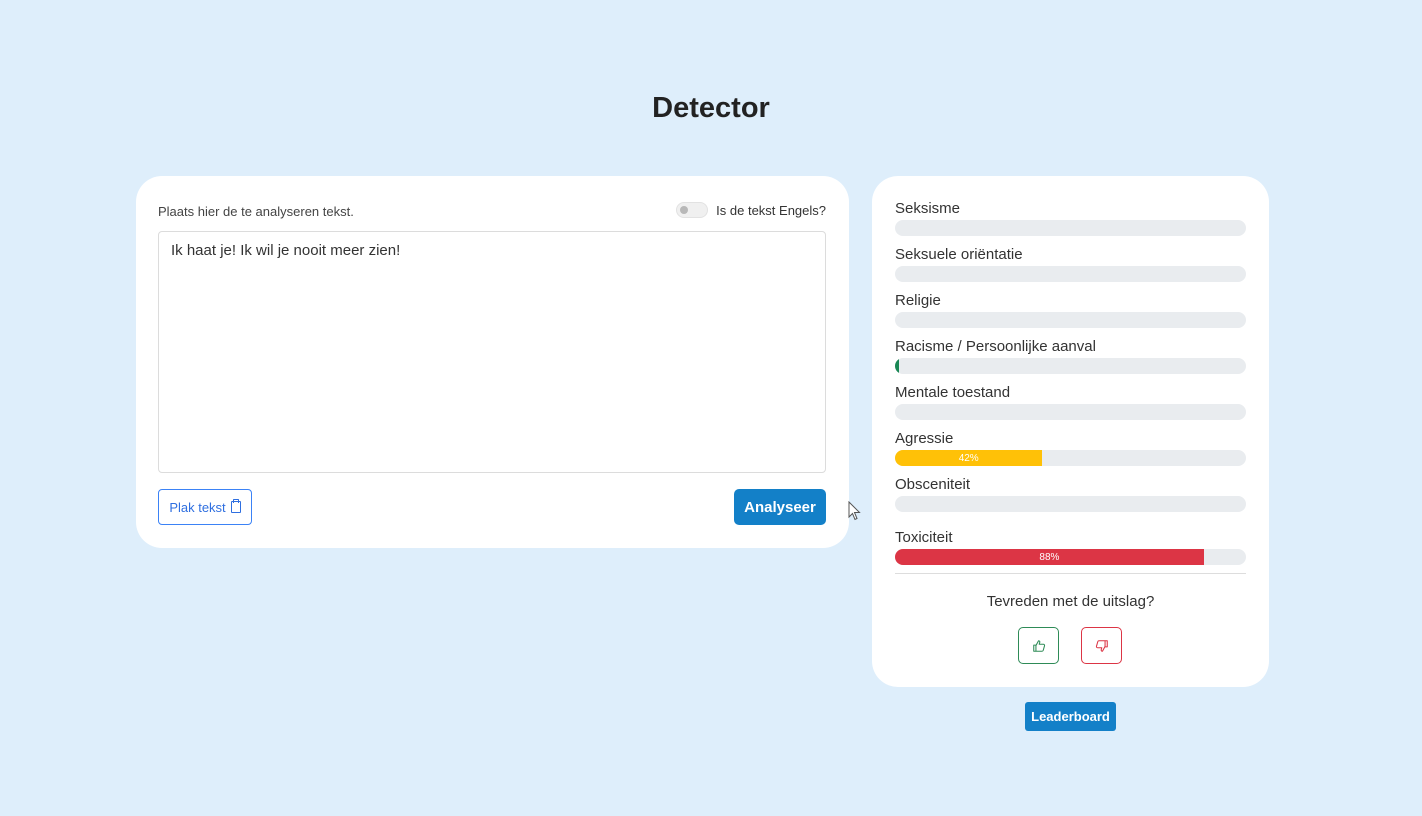 This screenshot has height=816, width=1422. I want to click on leaderboard-button: Leaderboard, so click(1070, 716).